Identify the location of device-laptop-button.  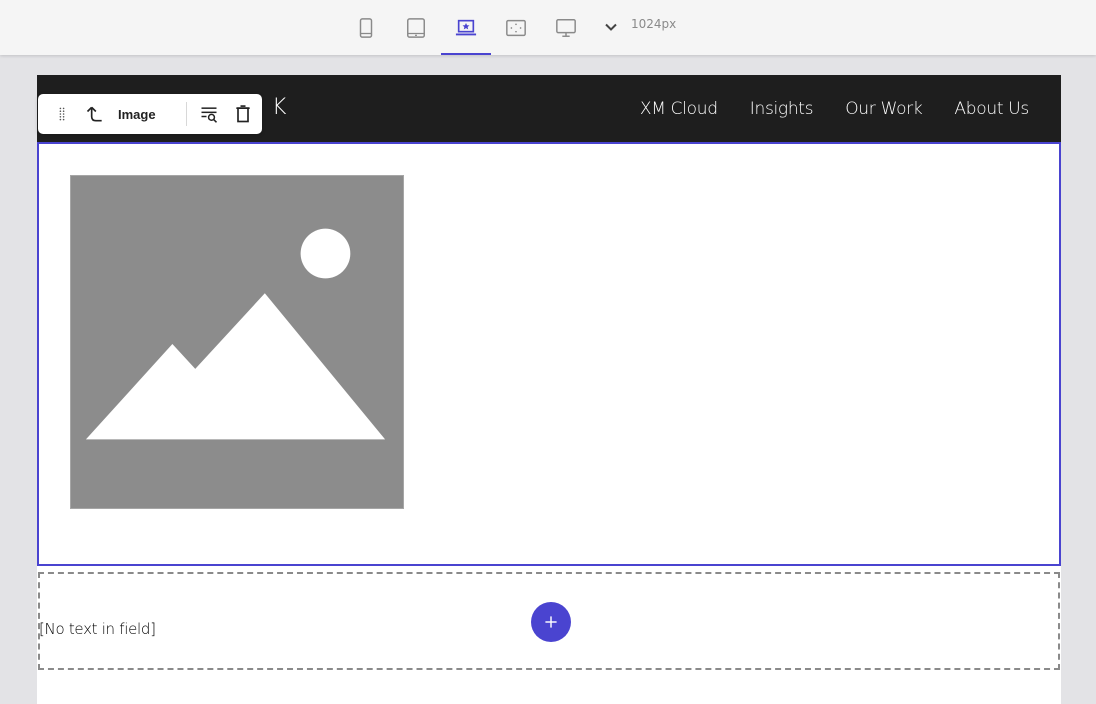
(466, 27).